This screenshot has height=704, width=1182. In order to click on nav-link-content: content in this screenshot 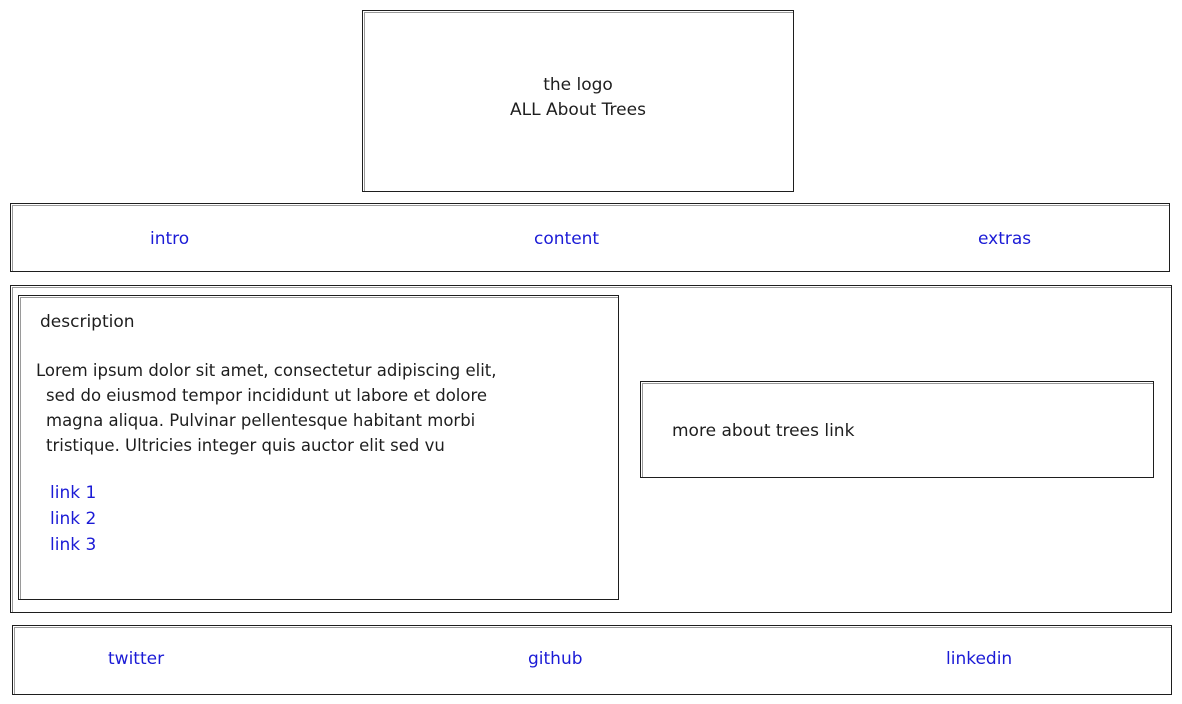, I will do `click(566, 239)`.